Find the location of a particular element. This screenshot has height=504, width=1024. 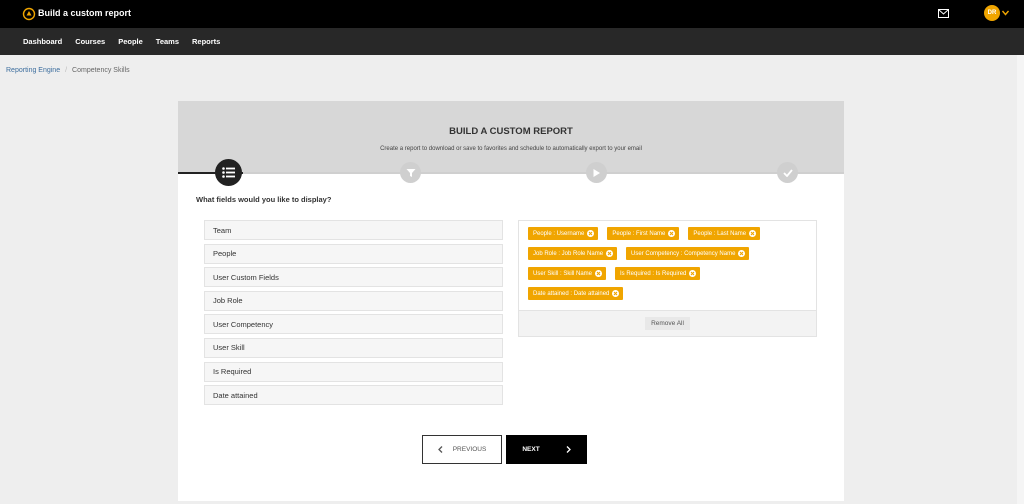

check-icon is located at coordinates (787, 172).